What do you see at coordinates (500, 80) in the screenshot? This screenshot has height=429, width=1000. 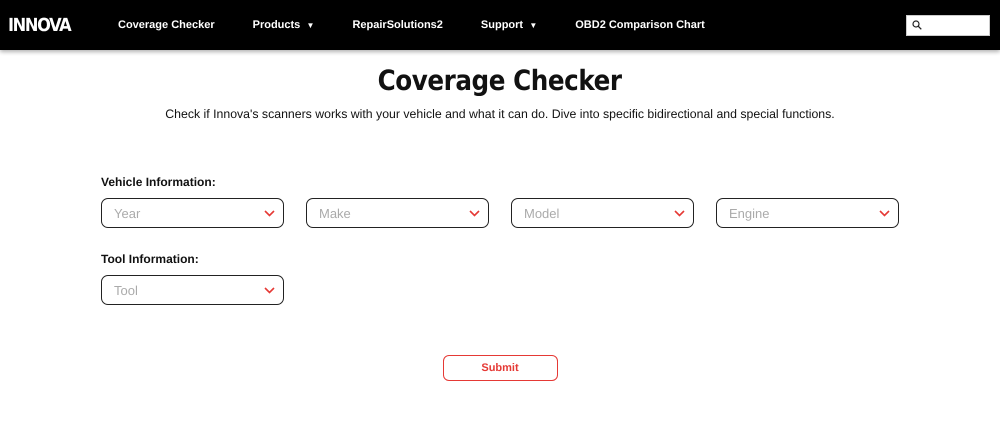 I see `page-title: Coverage Checker` at bounding box center [500, 80].